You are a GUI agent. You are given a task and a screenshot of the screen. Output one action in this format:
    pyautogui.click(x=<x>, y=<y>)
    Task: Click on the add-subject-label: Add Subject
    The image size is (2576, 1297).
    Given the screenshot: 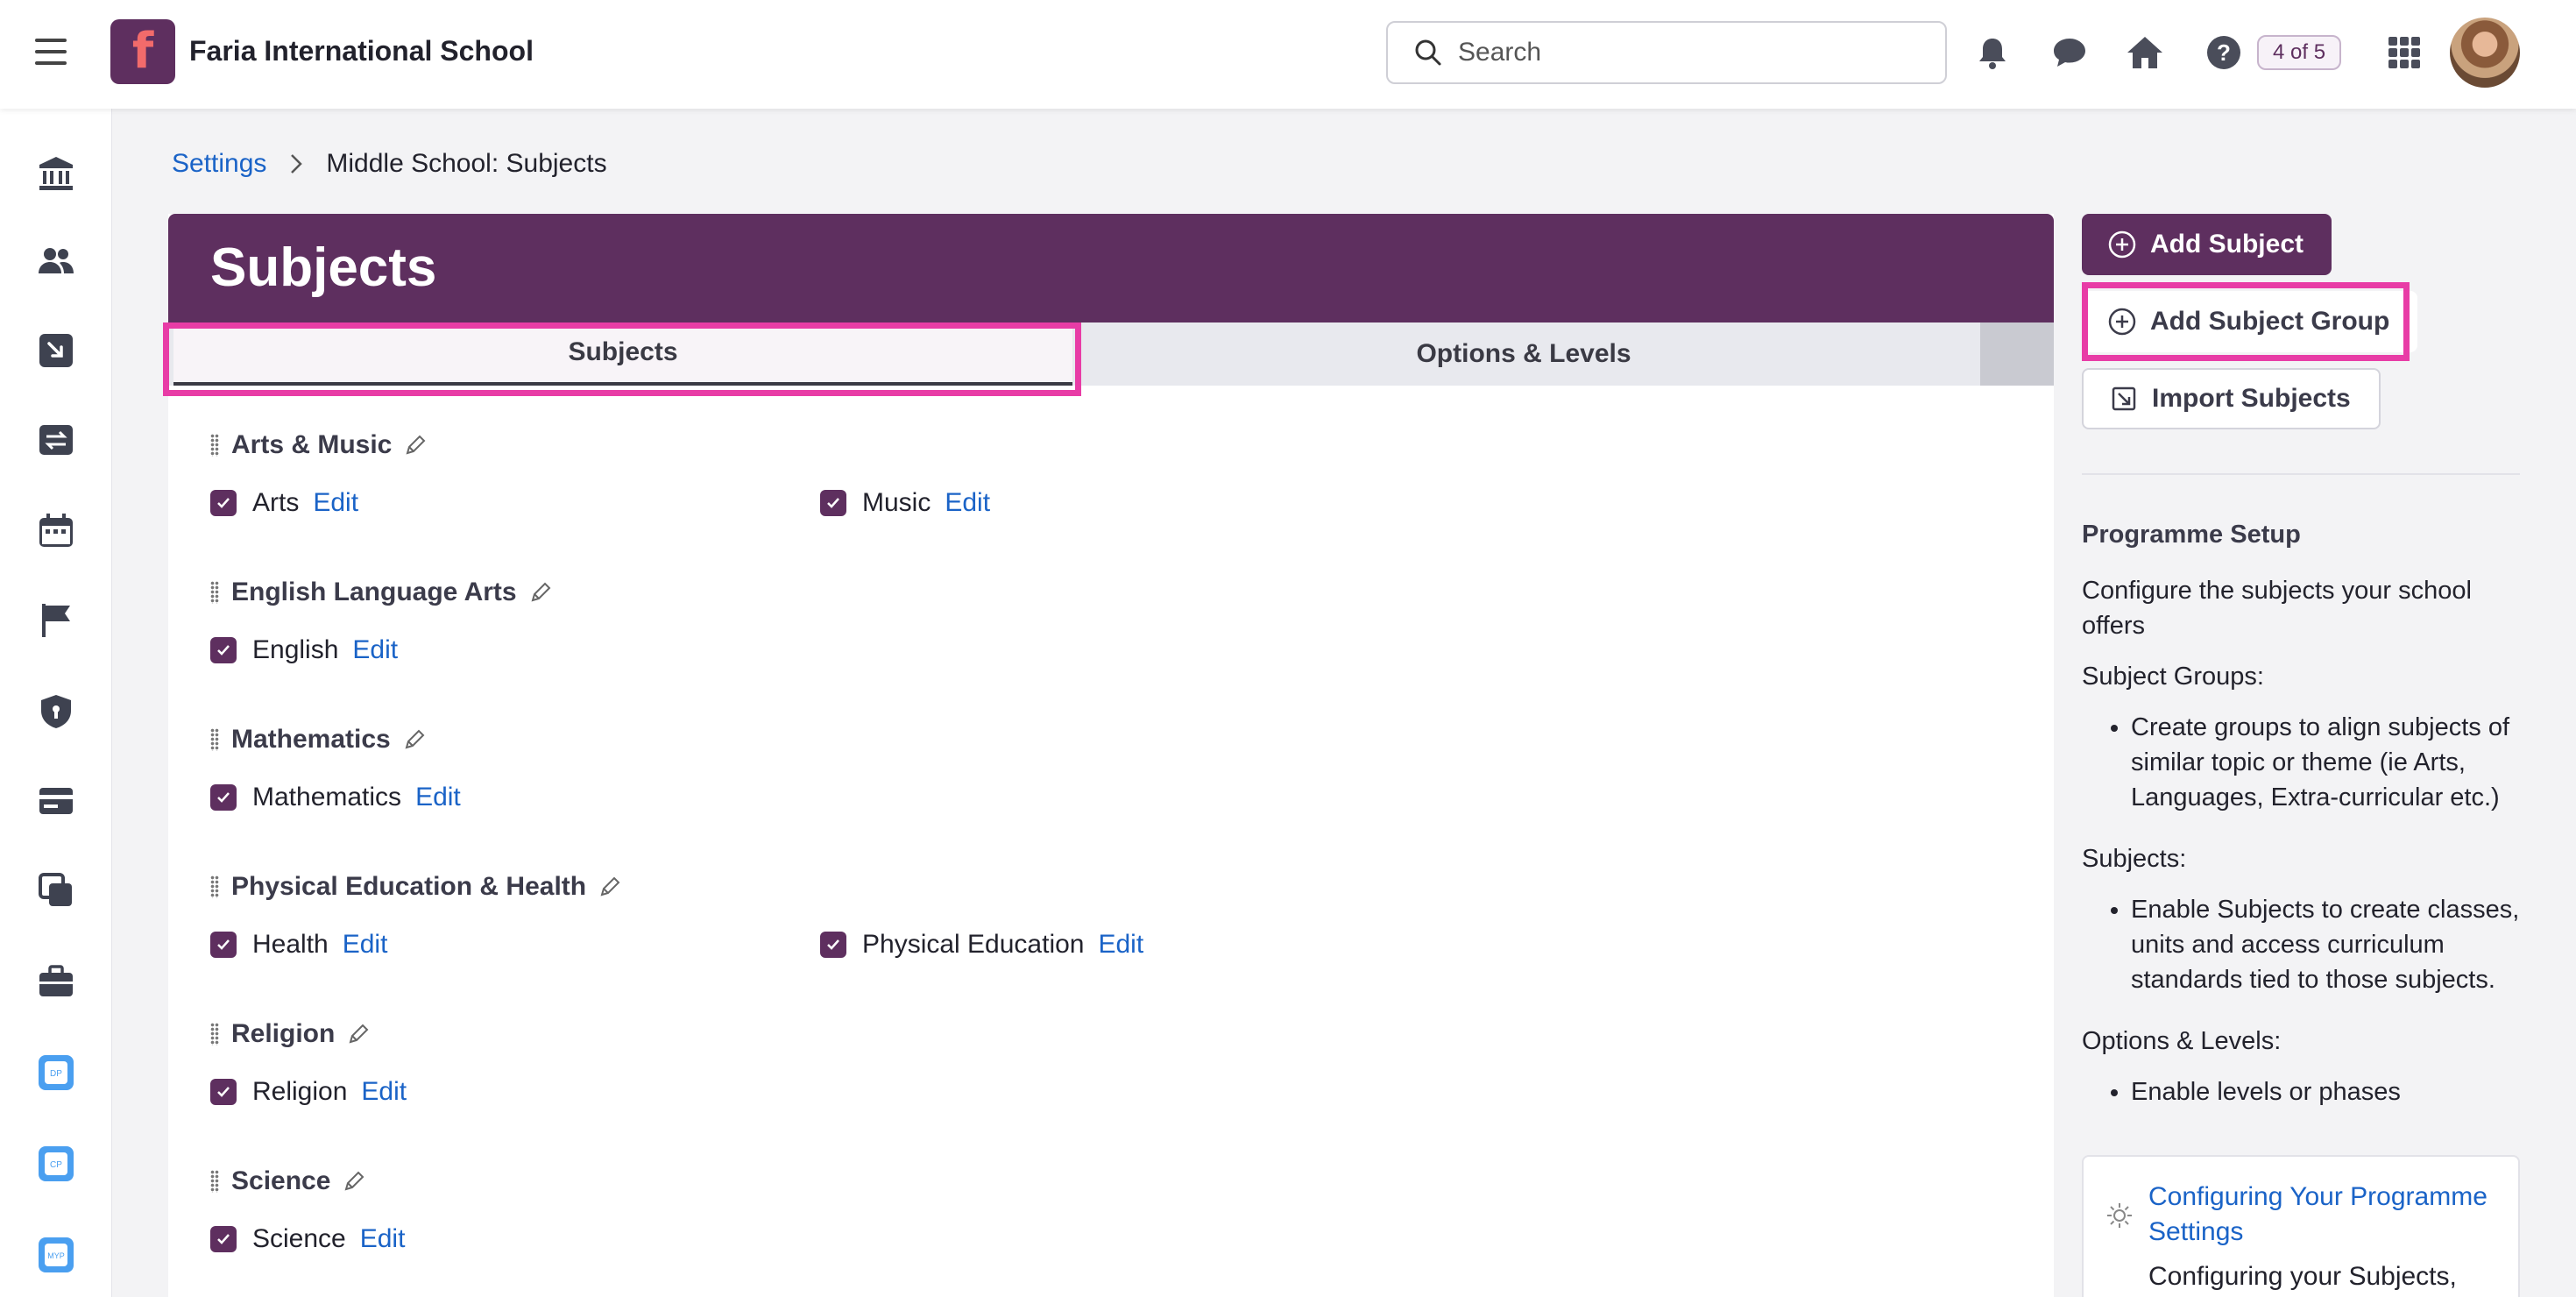 What is the action you would take?
    pyautogui.click(x=2227, y=244)
    